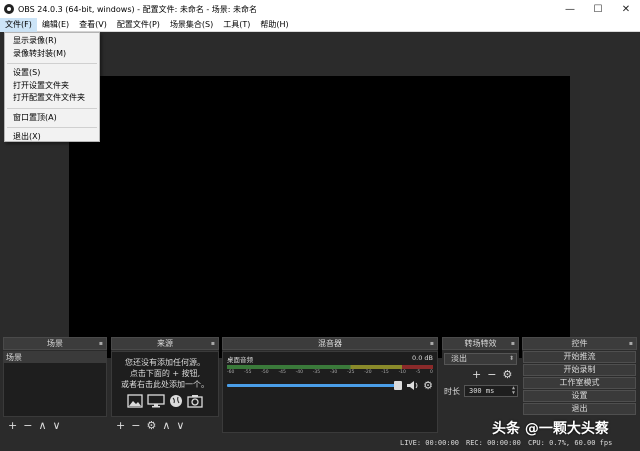 This screenshot has height=451, width=640. I want to click on channel-level: 0.0 dB, so click(422, 358).